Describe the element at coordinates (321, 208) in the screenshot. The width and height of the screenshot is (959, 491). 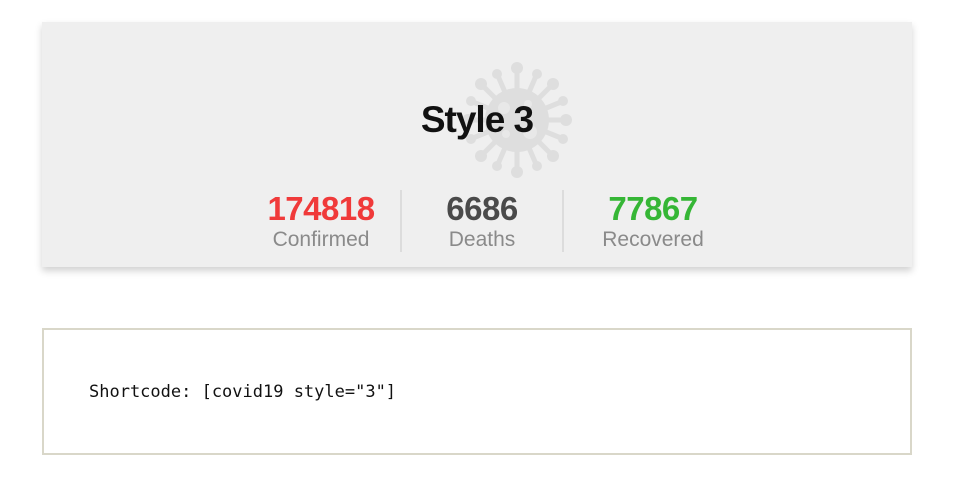
I see `confirmed-value: 174818` at that location.